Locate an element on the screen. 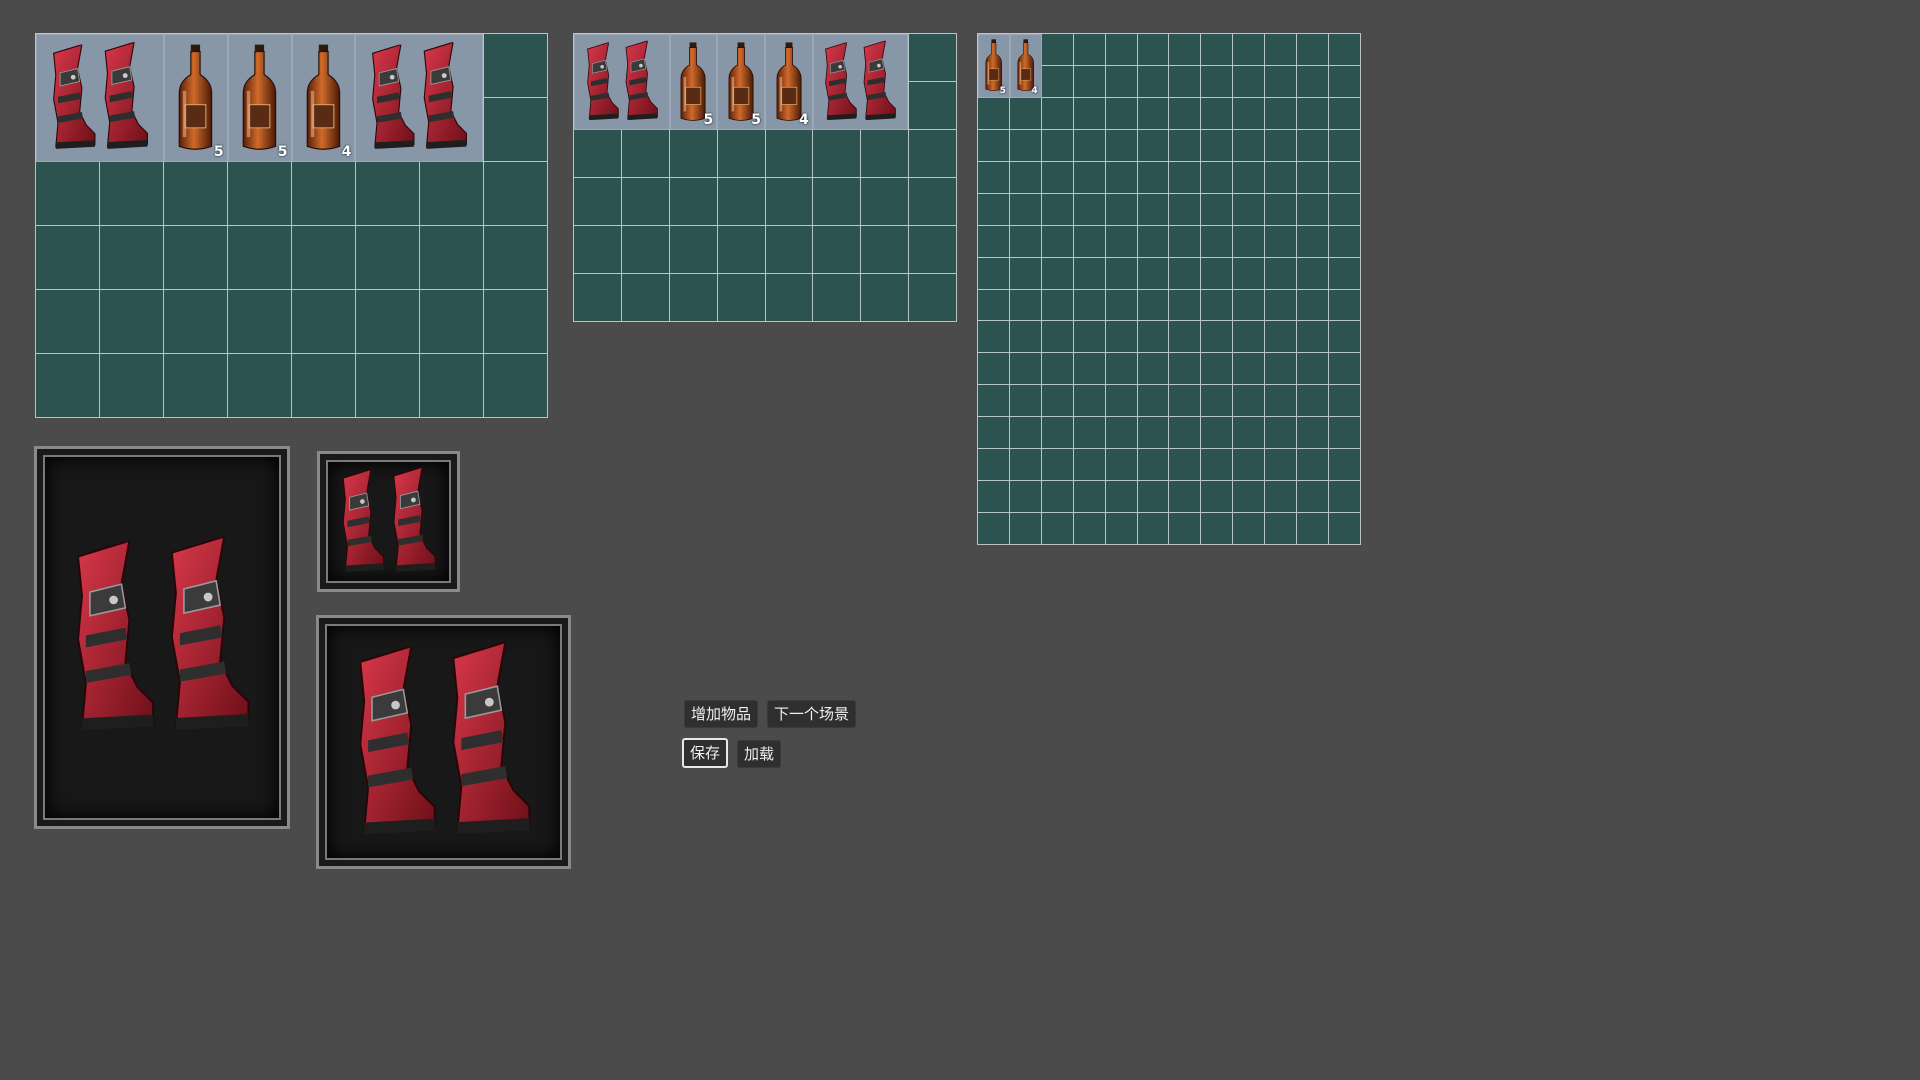  add-item-button: 增加物品 is located at coordinates (721, 714).